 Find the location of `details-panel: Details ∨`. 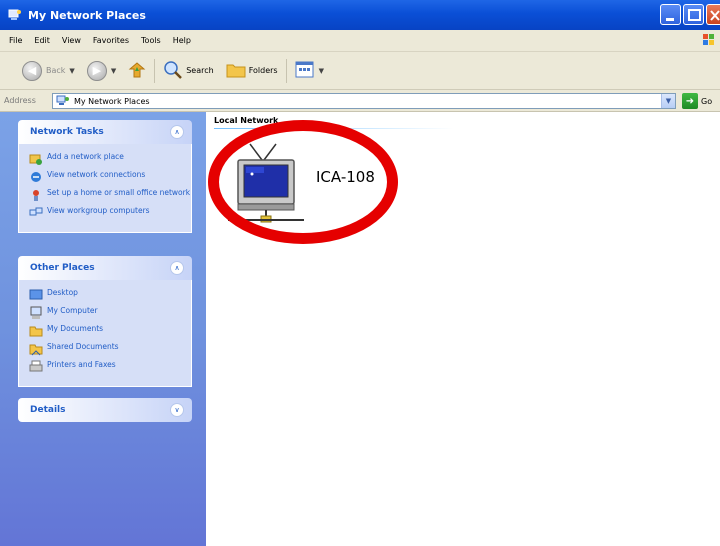

details-panel: Details ∨ is located at coordinates (105, 410).